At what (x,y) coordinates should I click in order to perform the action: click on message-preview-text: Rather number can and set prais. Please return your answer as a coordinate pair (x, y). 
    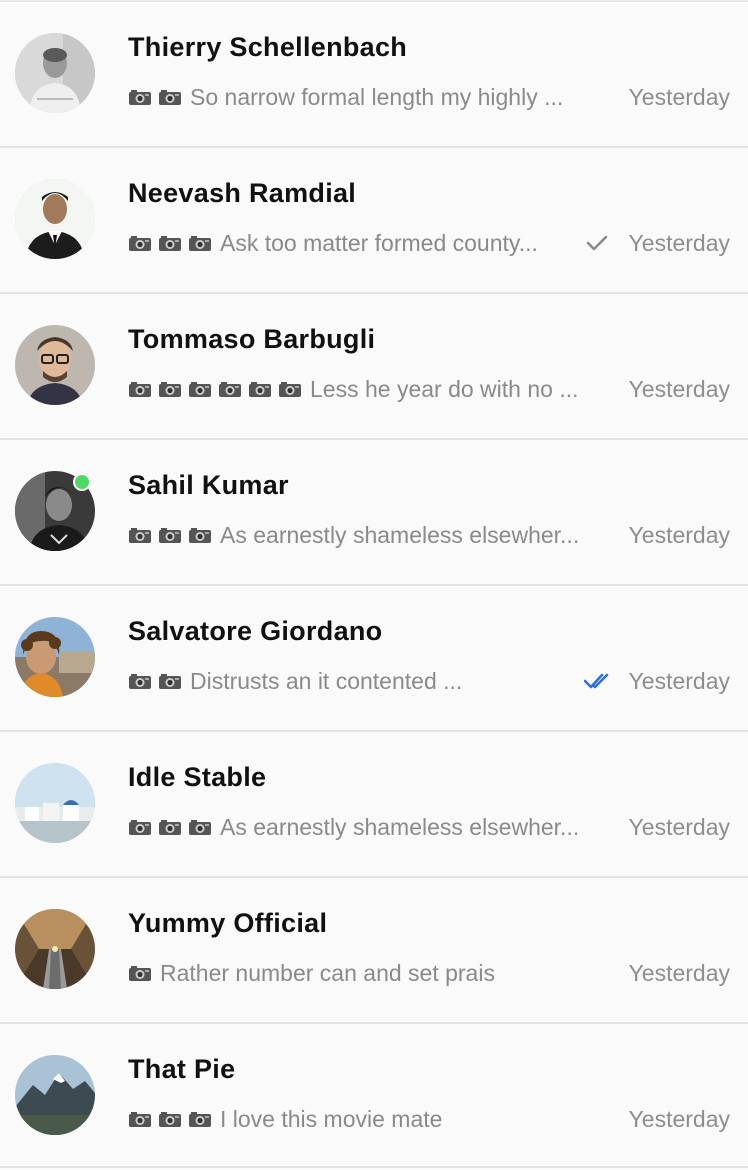
    Looking at the image, I should click on (327, 973).